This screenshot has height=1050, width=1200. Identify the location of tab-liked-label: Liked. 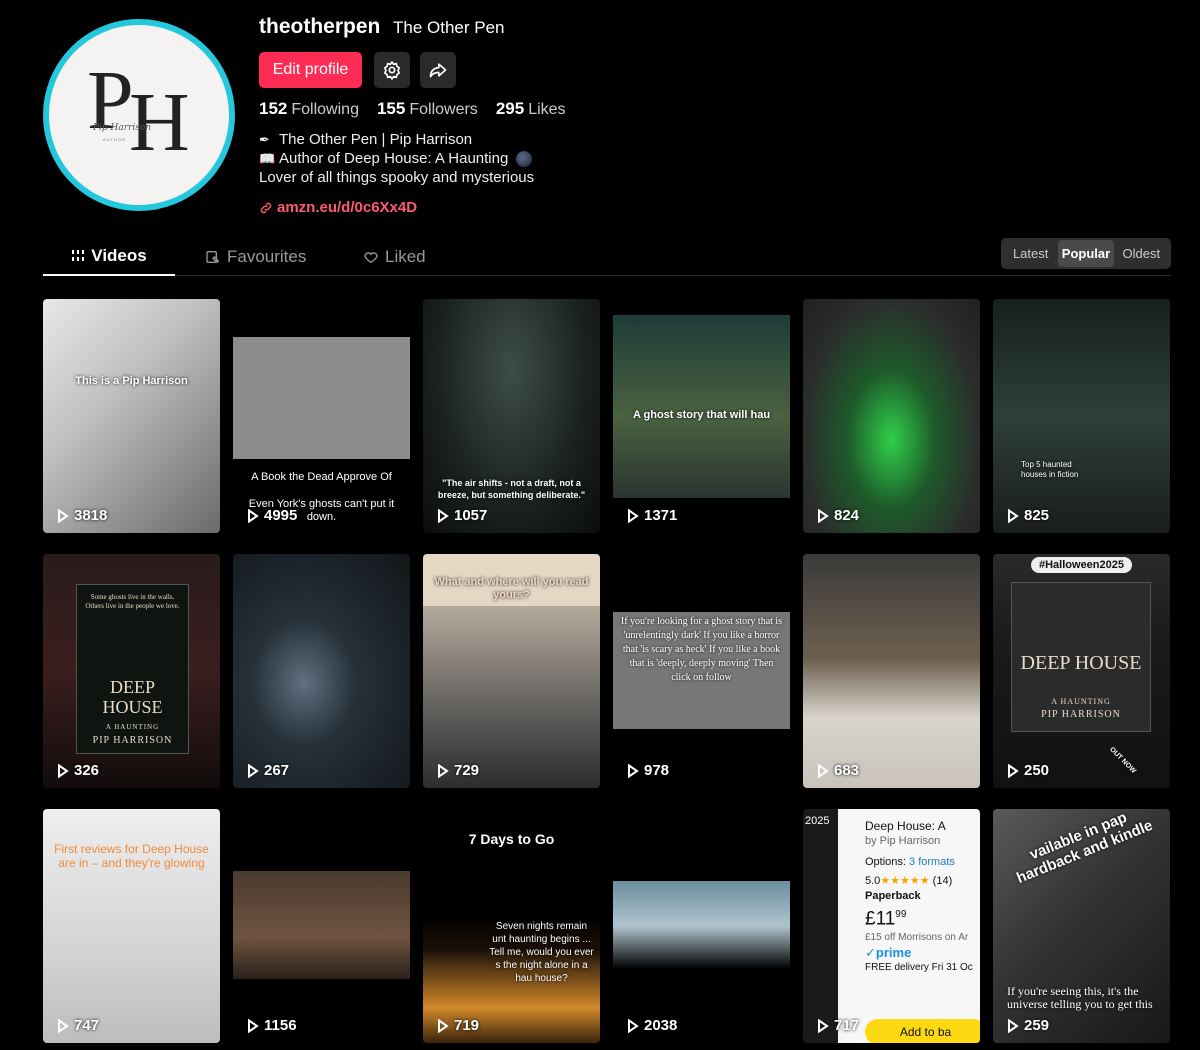
(405, 256).